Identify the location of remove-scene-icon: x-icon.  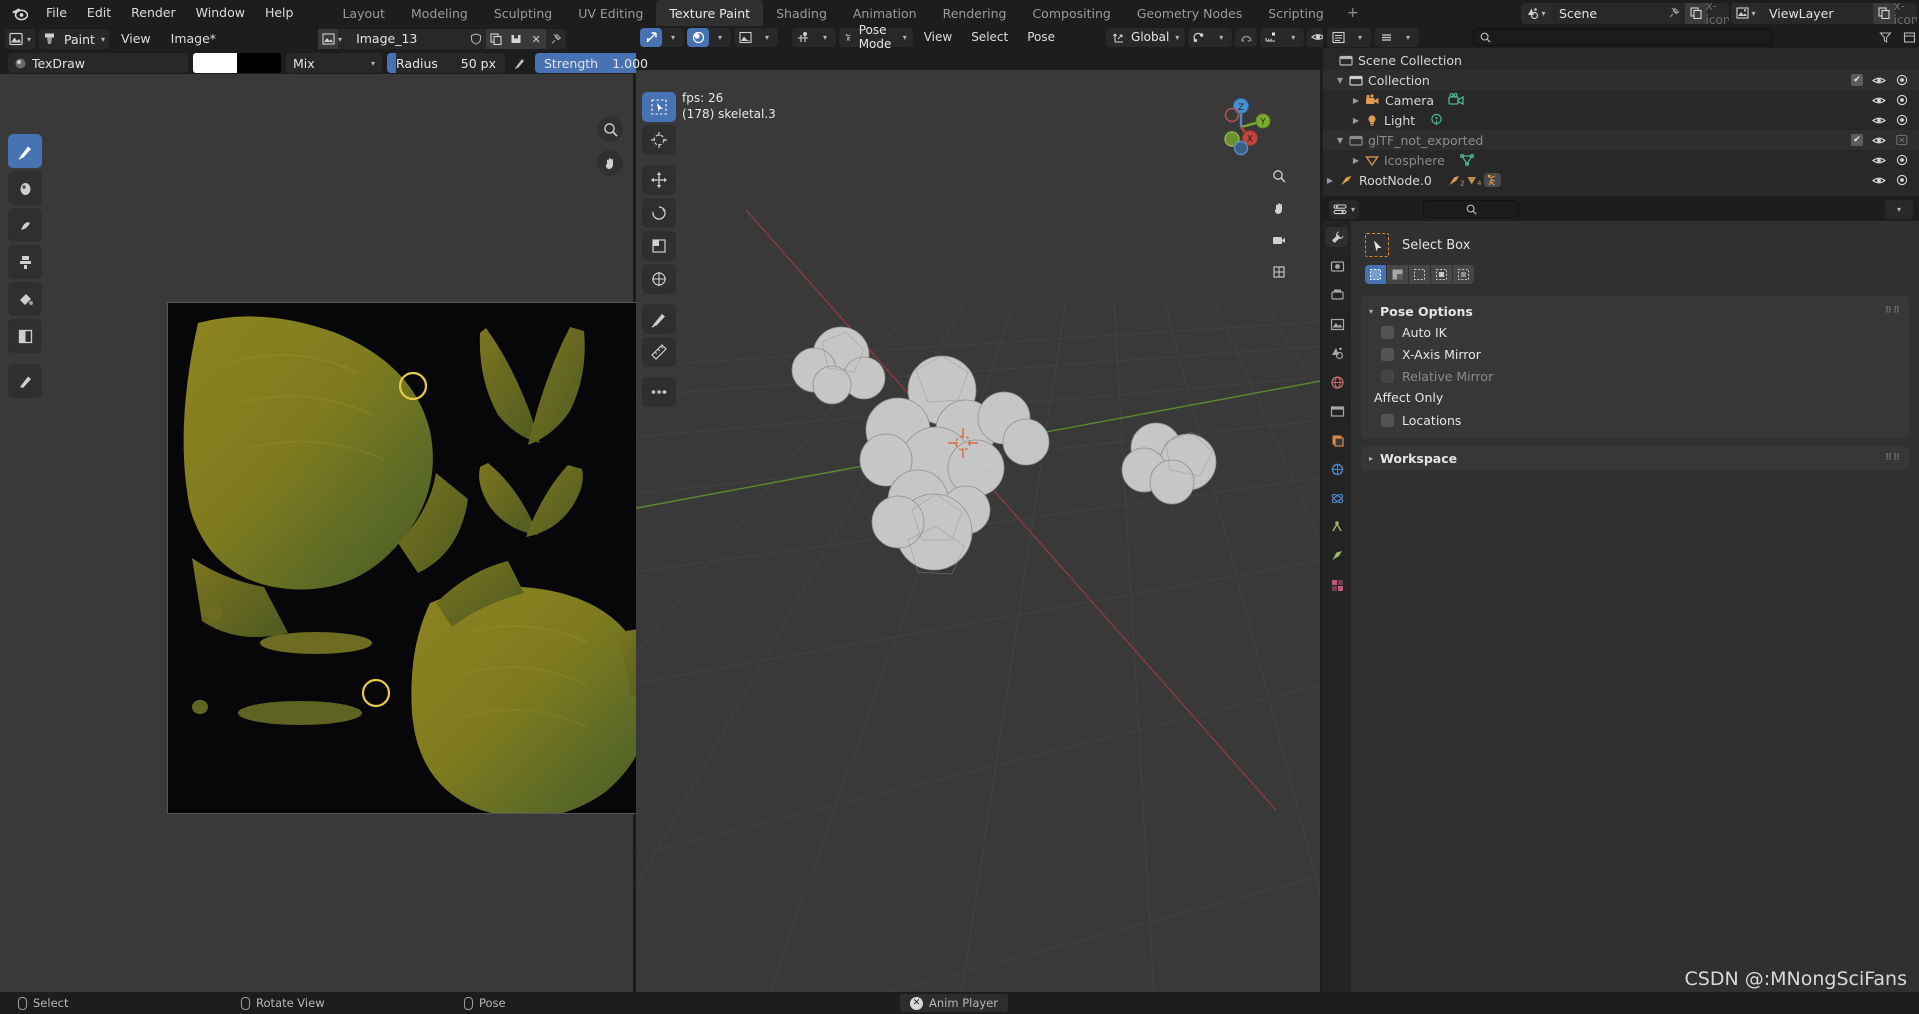
(1717, 13).